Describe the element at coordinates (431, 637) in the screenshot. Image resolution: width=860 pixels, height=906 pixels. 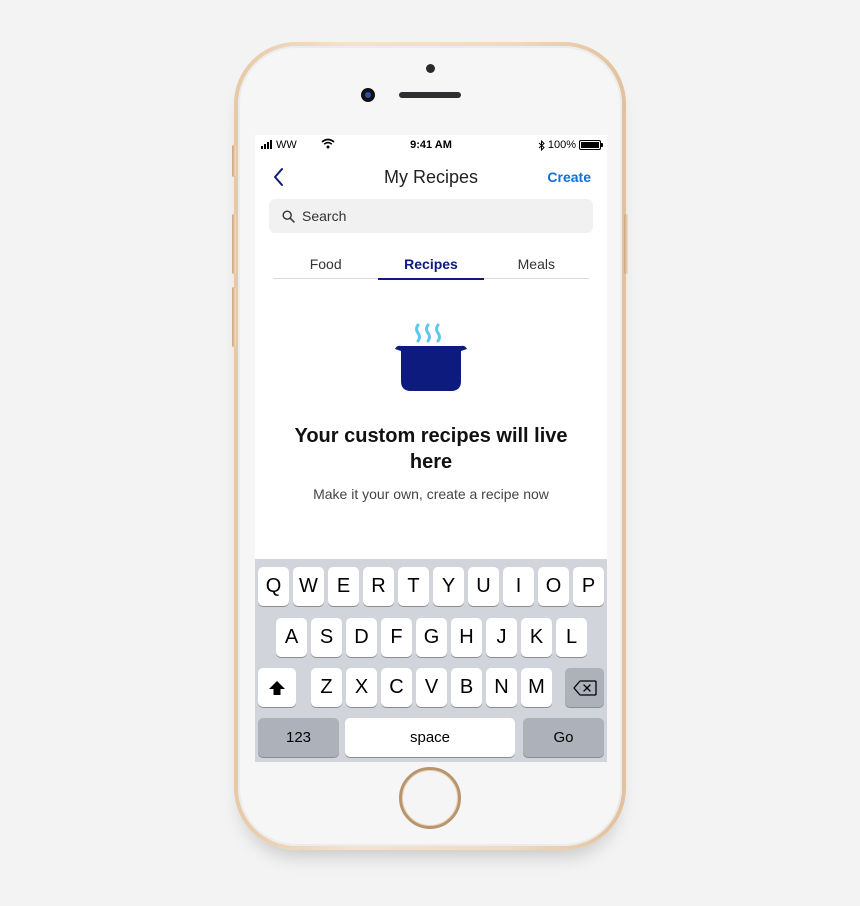
I see `key-g: G` at that location.